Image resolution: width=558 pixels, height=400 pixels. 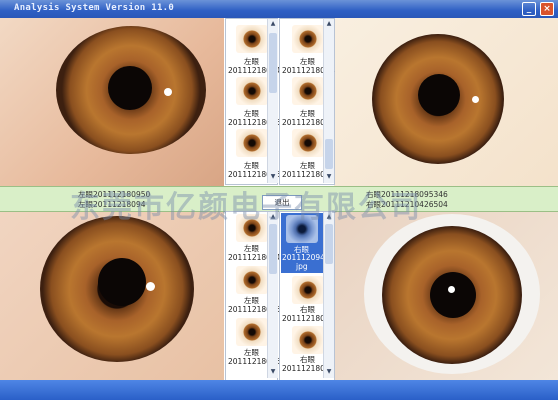 What do you see at coordinates (246, 207) in the screenshot?
I see `watermark: 东莞市亿颜电子有限公司` at bounding box center [246, 207].